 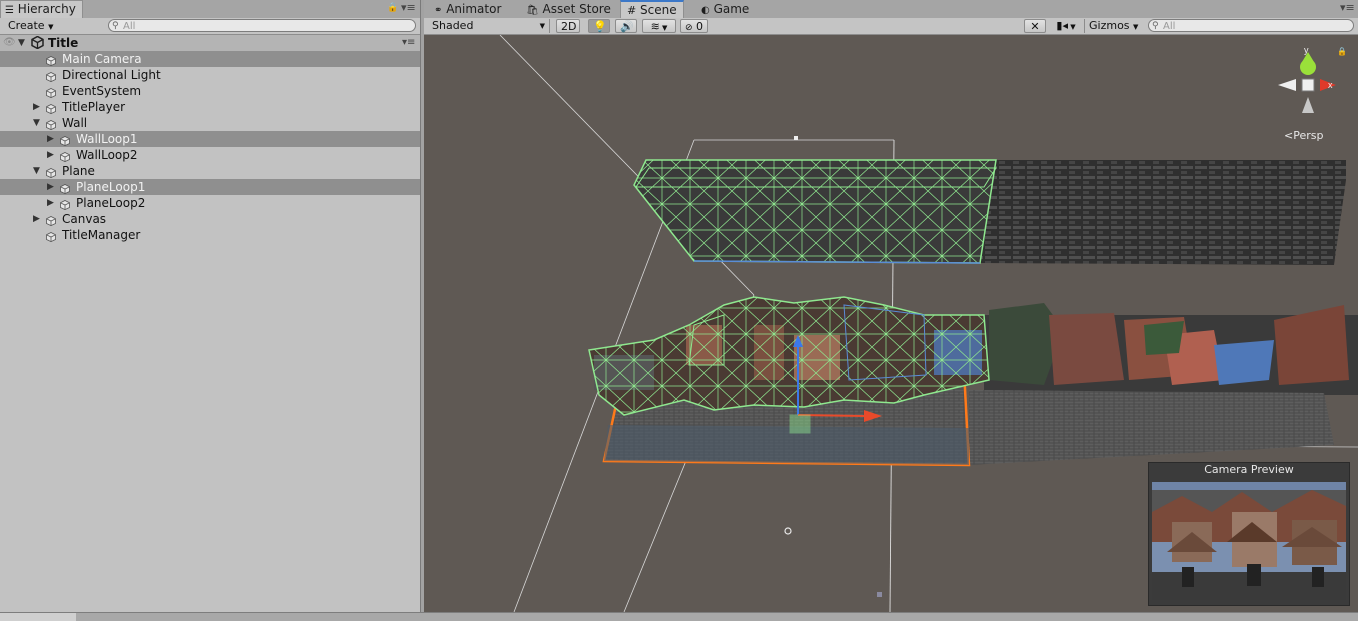 I want to click on projection-toggle: <Persp, so click(x=1303, y=135).